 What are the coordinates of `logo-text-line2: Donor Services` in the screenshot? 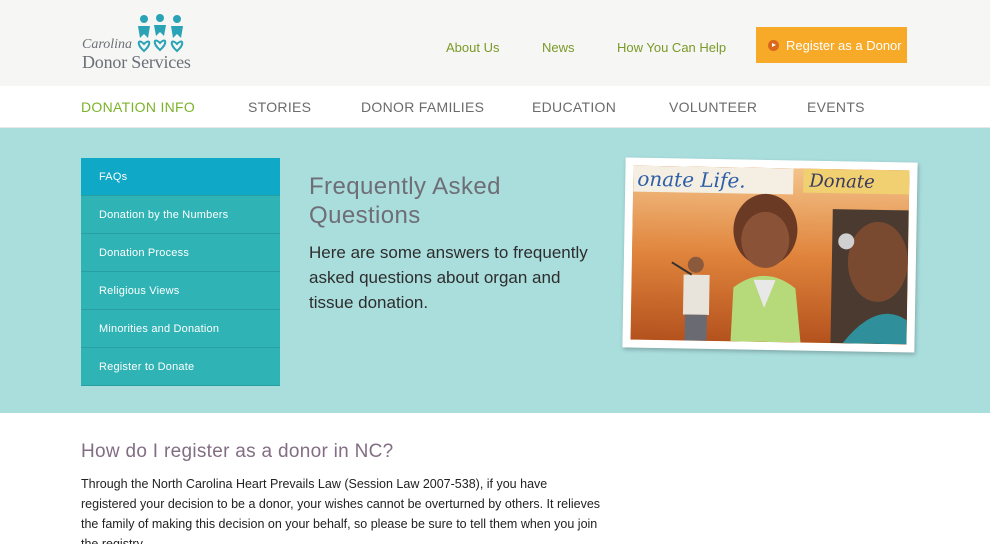 It's located at (136, 62).